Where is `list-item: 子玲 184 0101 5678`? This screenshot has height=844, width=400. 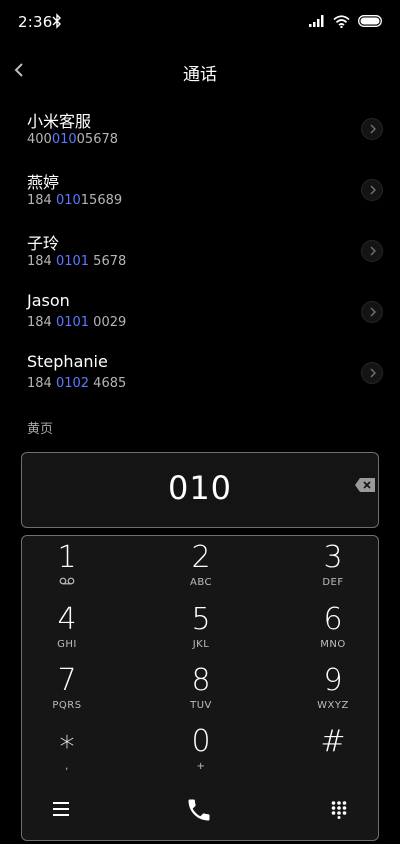 list-item: 子玲 184 0101 5678 is located at coordinates (200, 250).